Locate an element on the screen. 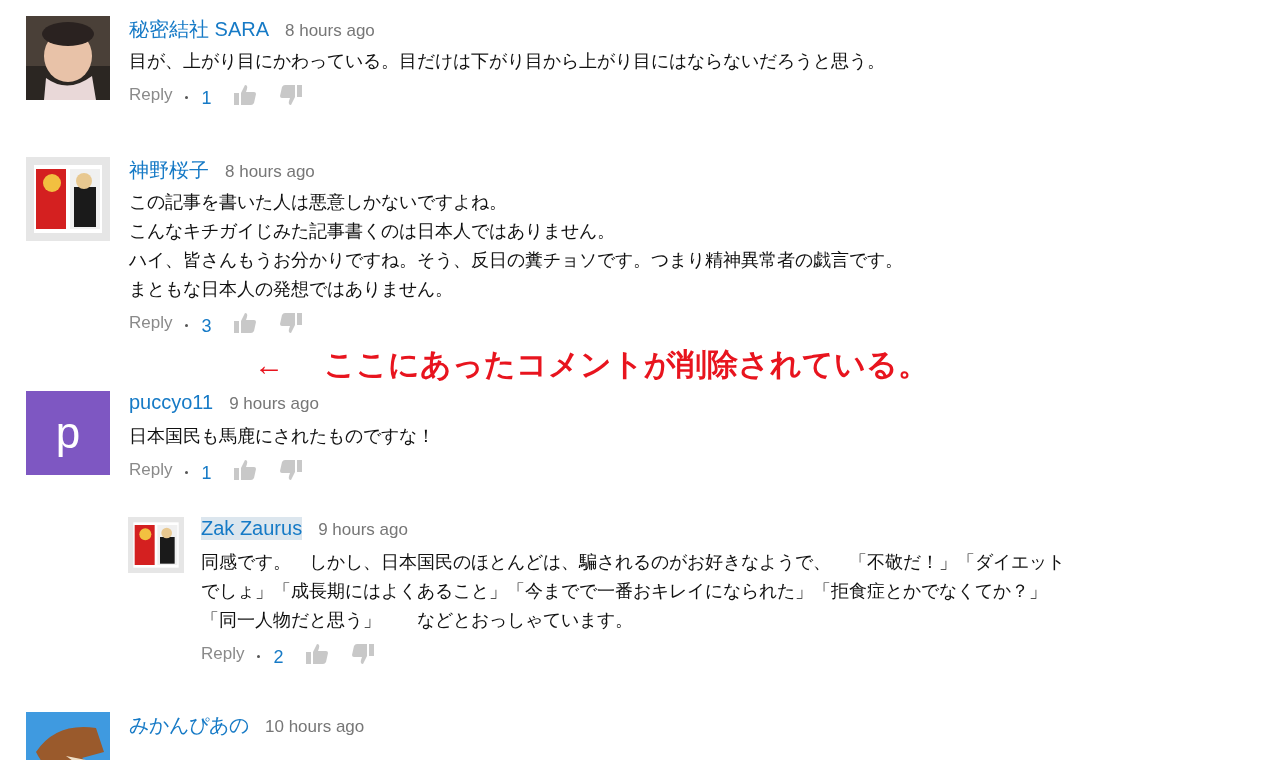 The height and width of the screenshot is (760, 1282). comment-text: こんなキチガイじみた記事書くのは日本人ではありません。 is located at coordinates (372, 231).